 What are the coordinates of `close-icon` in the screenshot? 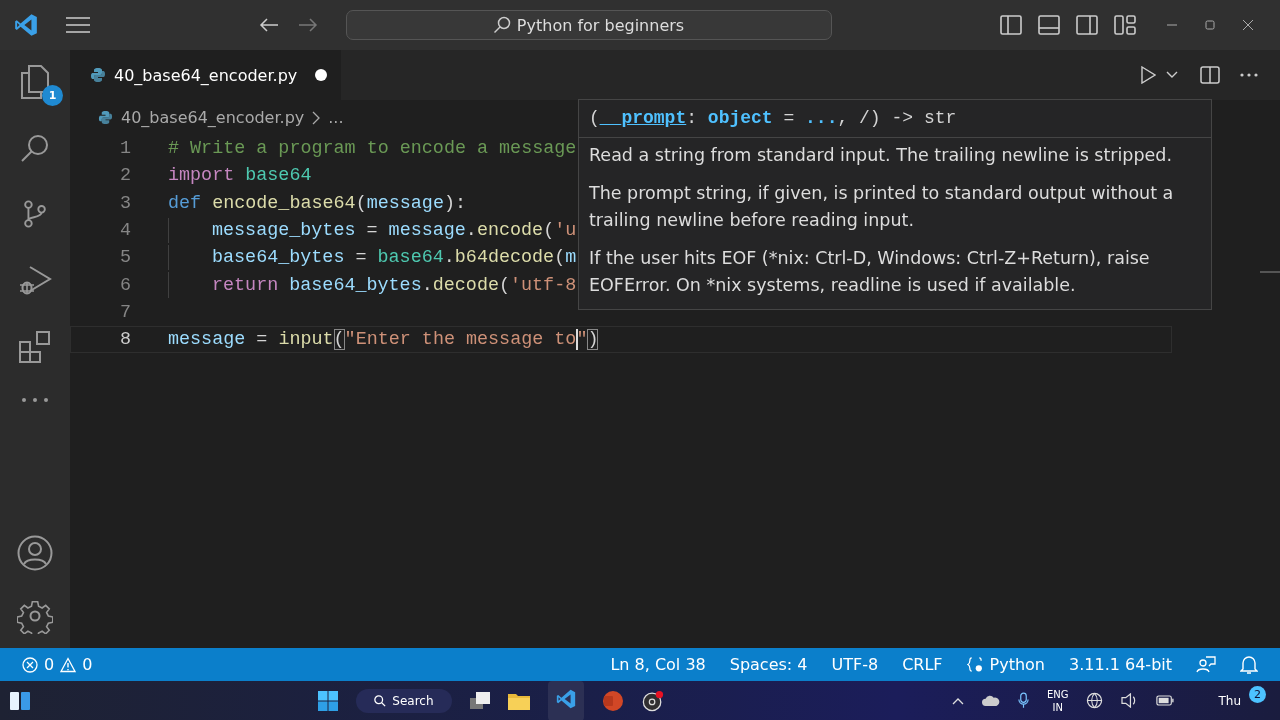 It's located at (1248, 25).